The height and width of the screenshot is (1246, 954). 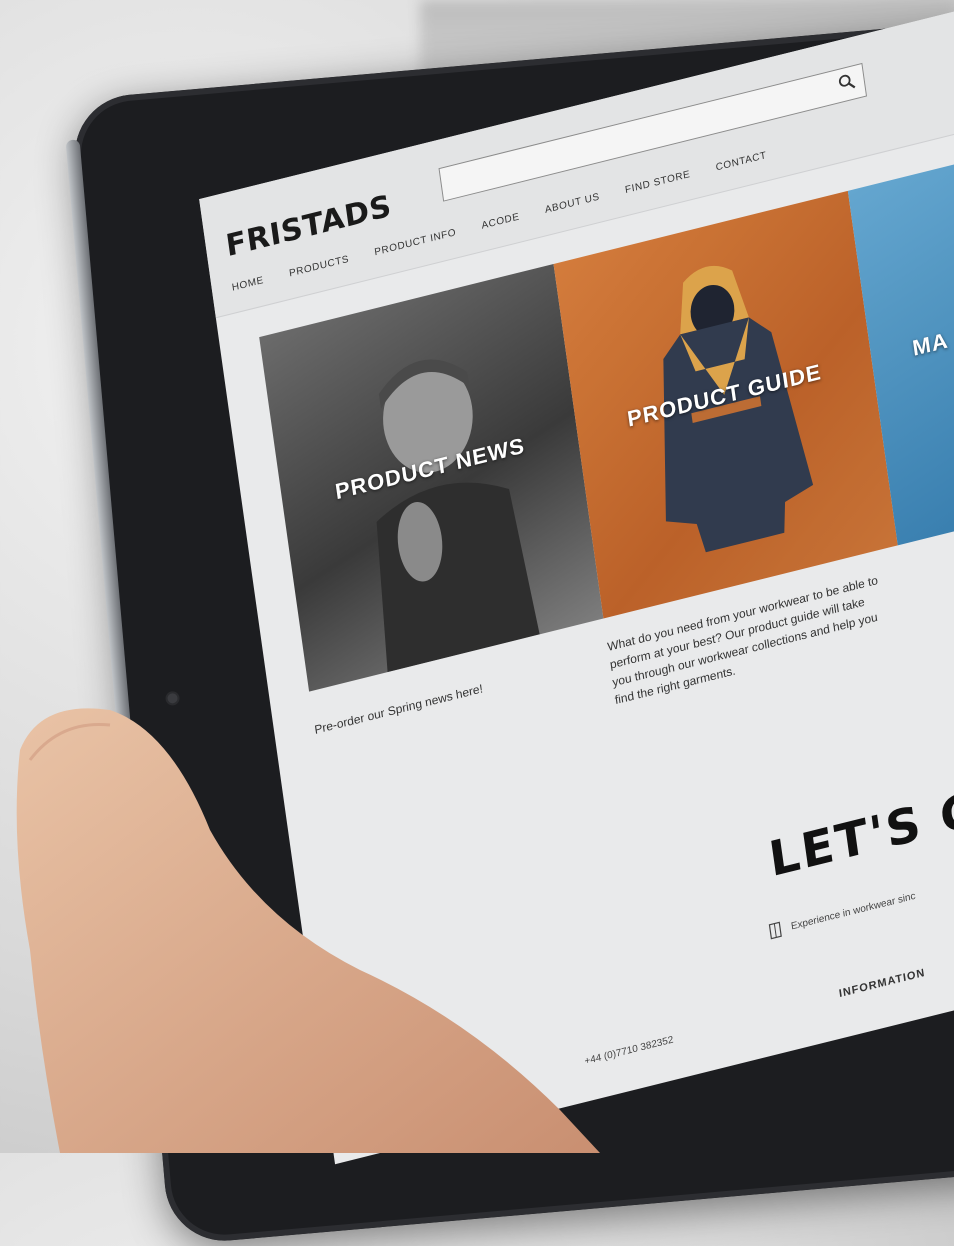 What do you see at coordinates (657, 182) in the screenshot?
I see `nav-find-store: FIND STORE` at bounding box center [657, 182].